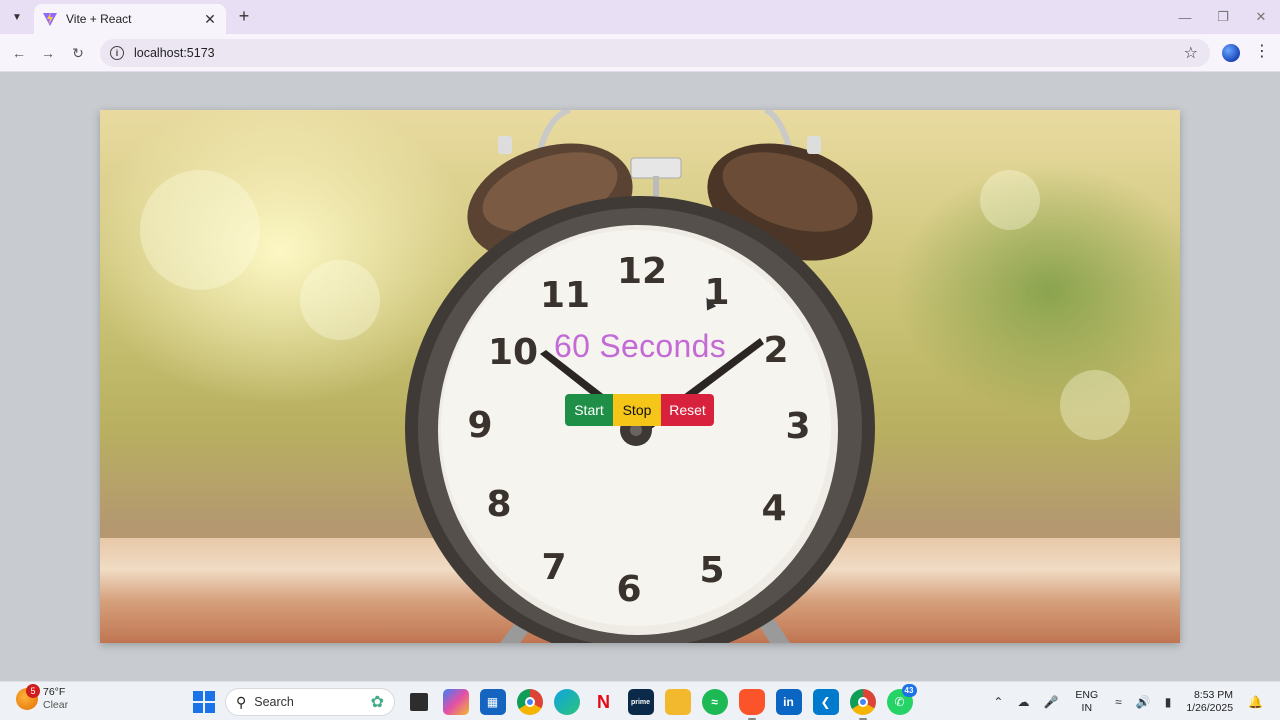  I want to click on more-vert-icon: ⋮, so click(1262, 52).